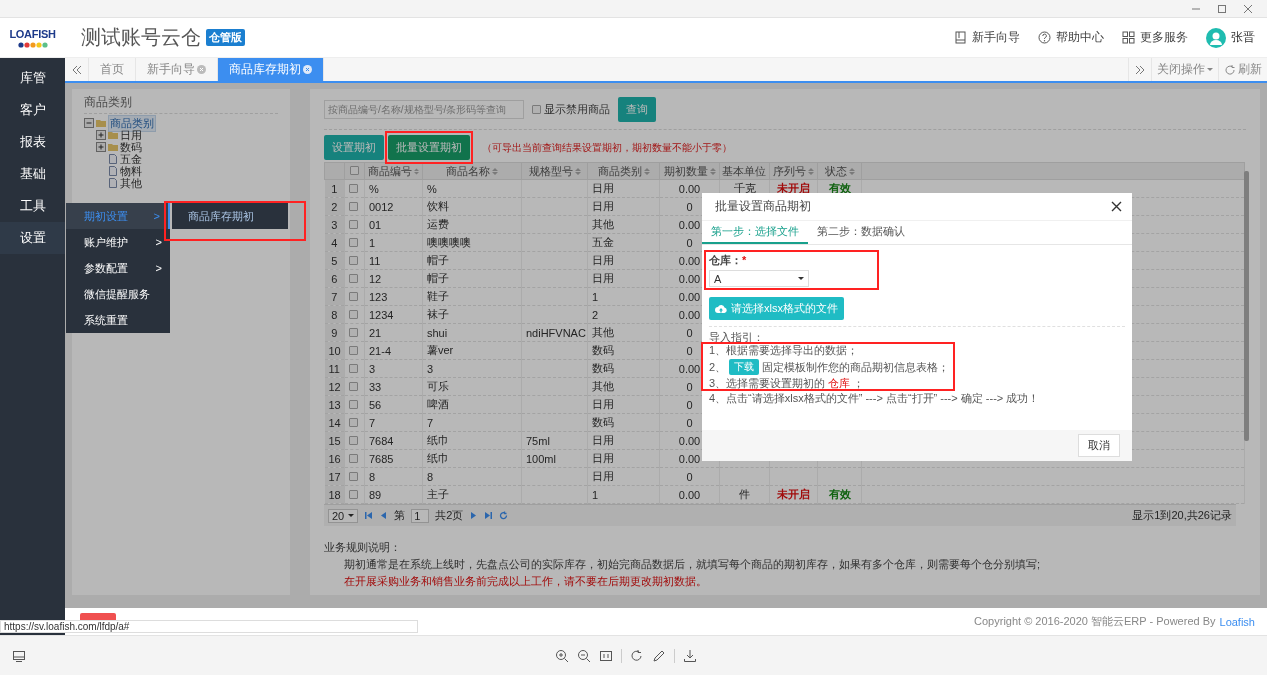 The height and width of the screenshot is (677, 1267). What do you see at coordinates (118, 268) in the screenshot?
I see `menu-item: 参数配置 >` at bounding box center [118, 268].